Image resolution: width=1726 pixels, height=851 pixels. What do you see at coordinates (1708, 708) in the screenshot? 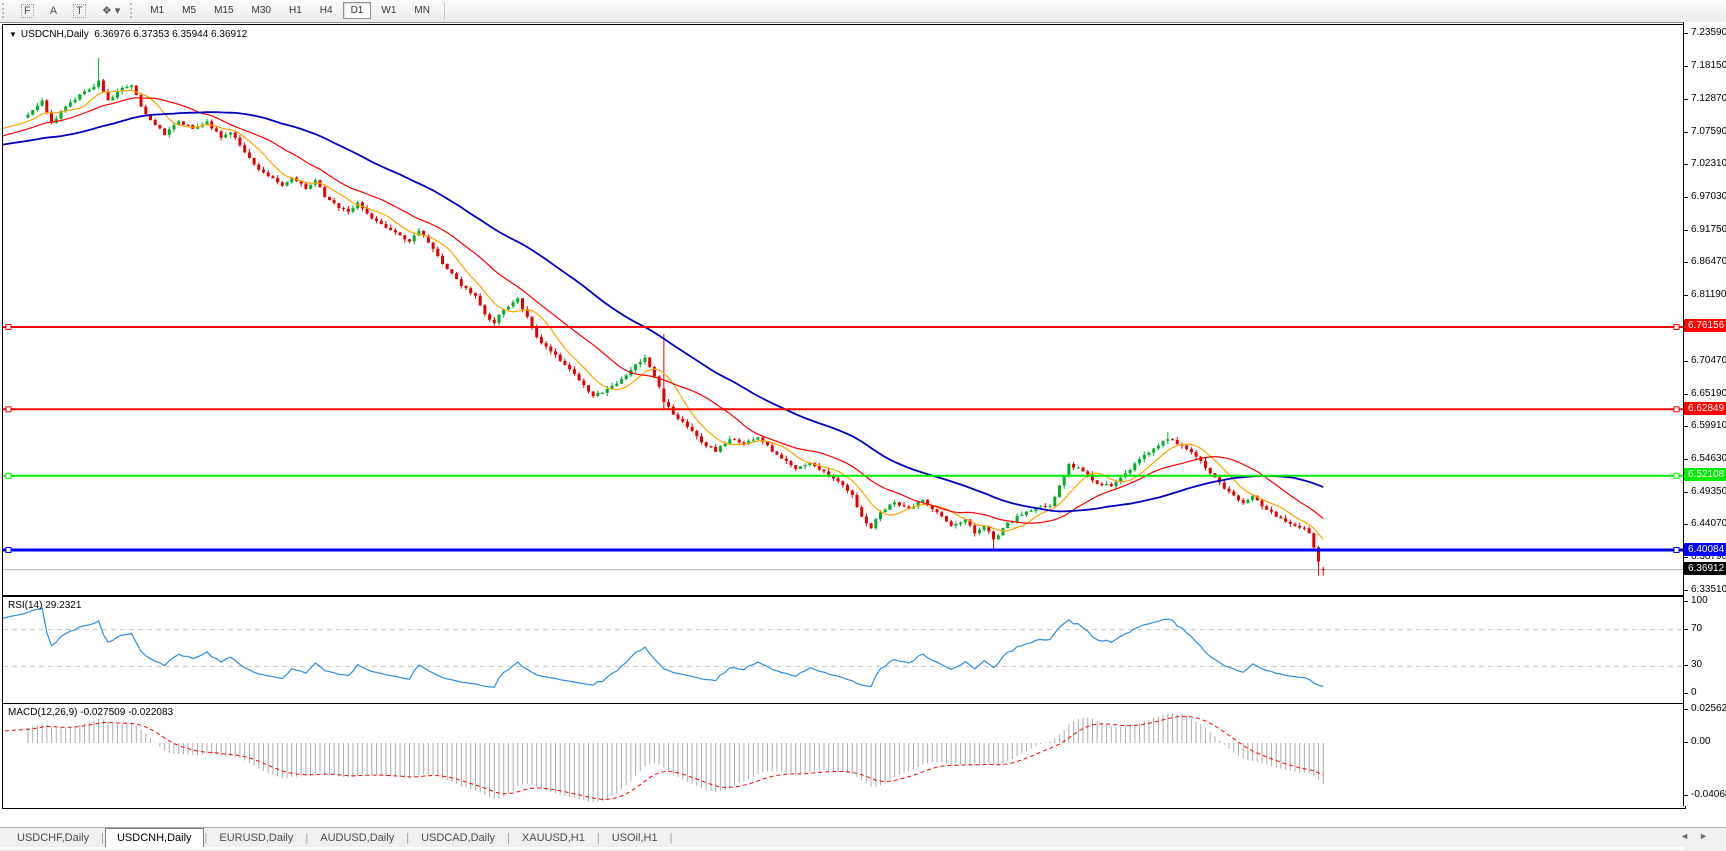
I see `macd-tick-label: 0.025623` at bounding box center [1708, 708].